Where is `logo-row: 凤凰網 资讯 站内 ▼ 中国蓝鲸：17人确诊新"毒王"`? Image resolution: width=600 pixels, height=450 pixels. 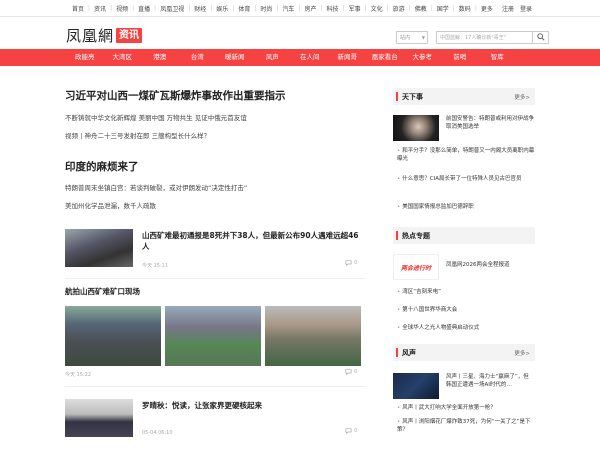
logo-row: 凤凰網 资讯 站内 ▼ 中国蓝鲸：17人确诊新"毒王" is located at coordinates (300, 33).